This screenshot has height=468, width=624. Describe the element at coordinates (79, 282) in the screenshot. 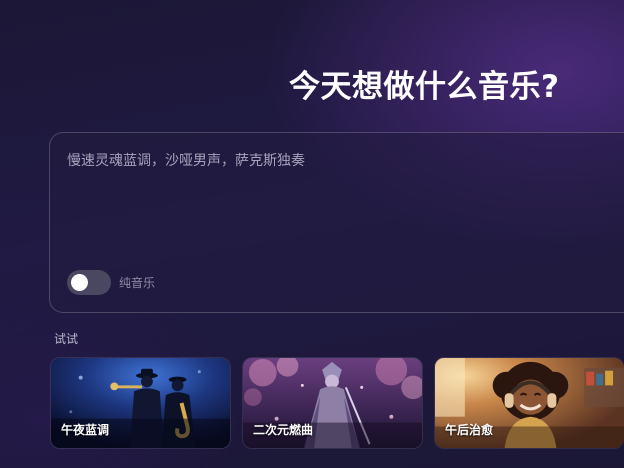

I see `toggle-knob` at that location.